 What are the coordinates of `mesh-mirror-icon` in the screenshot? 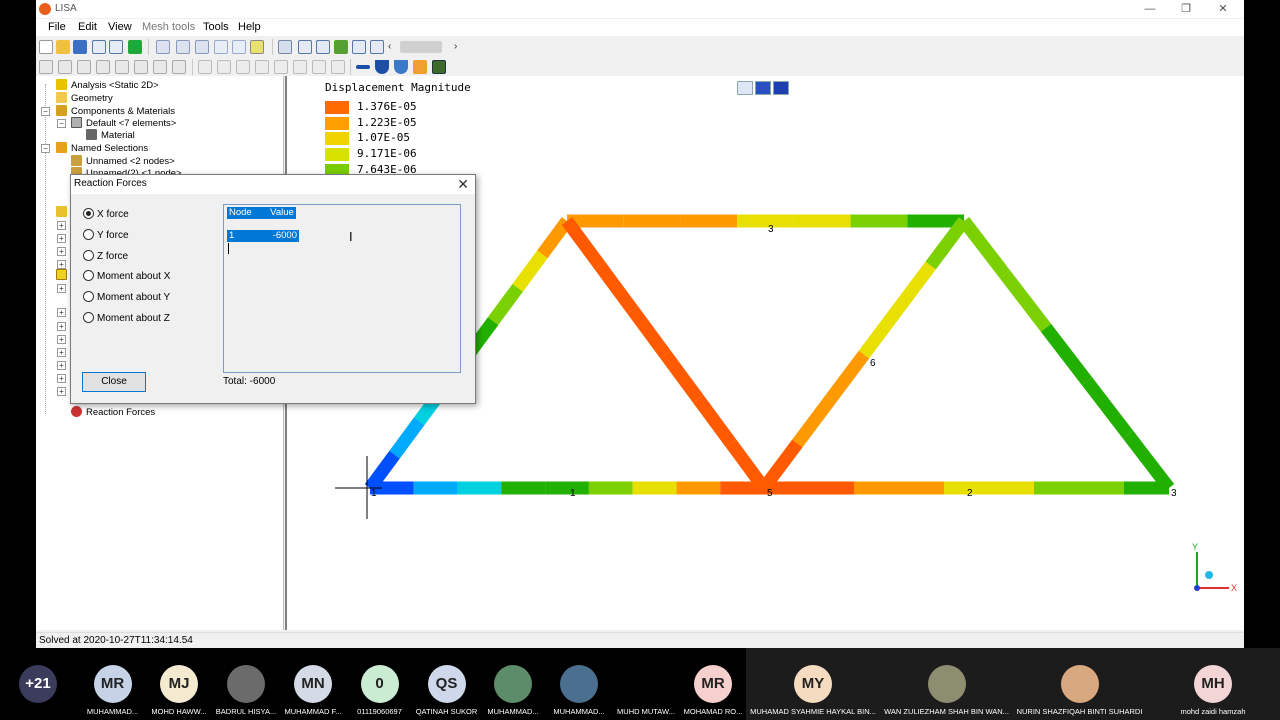 It's located at (179, 67).